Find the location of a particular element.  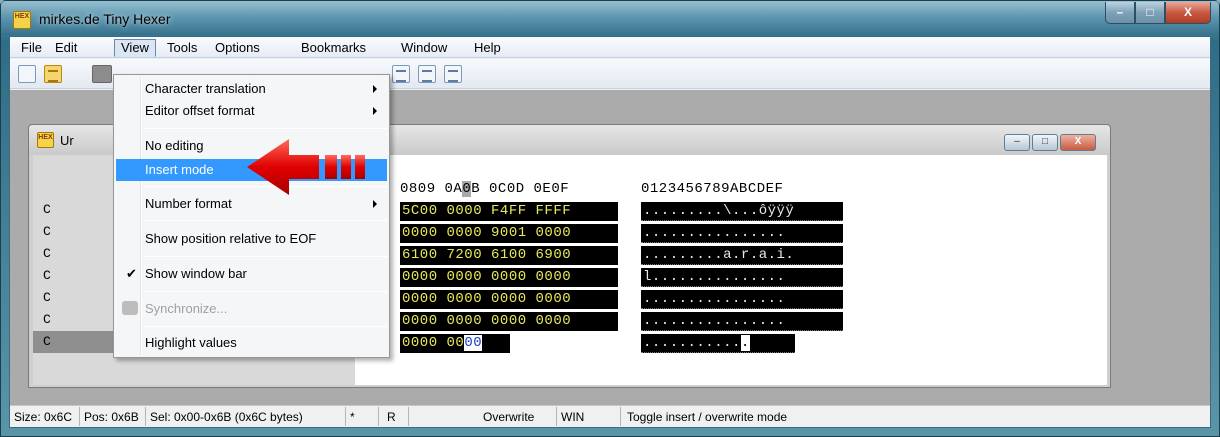

close-button: X is located at coordinates (1188, 13).